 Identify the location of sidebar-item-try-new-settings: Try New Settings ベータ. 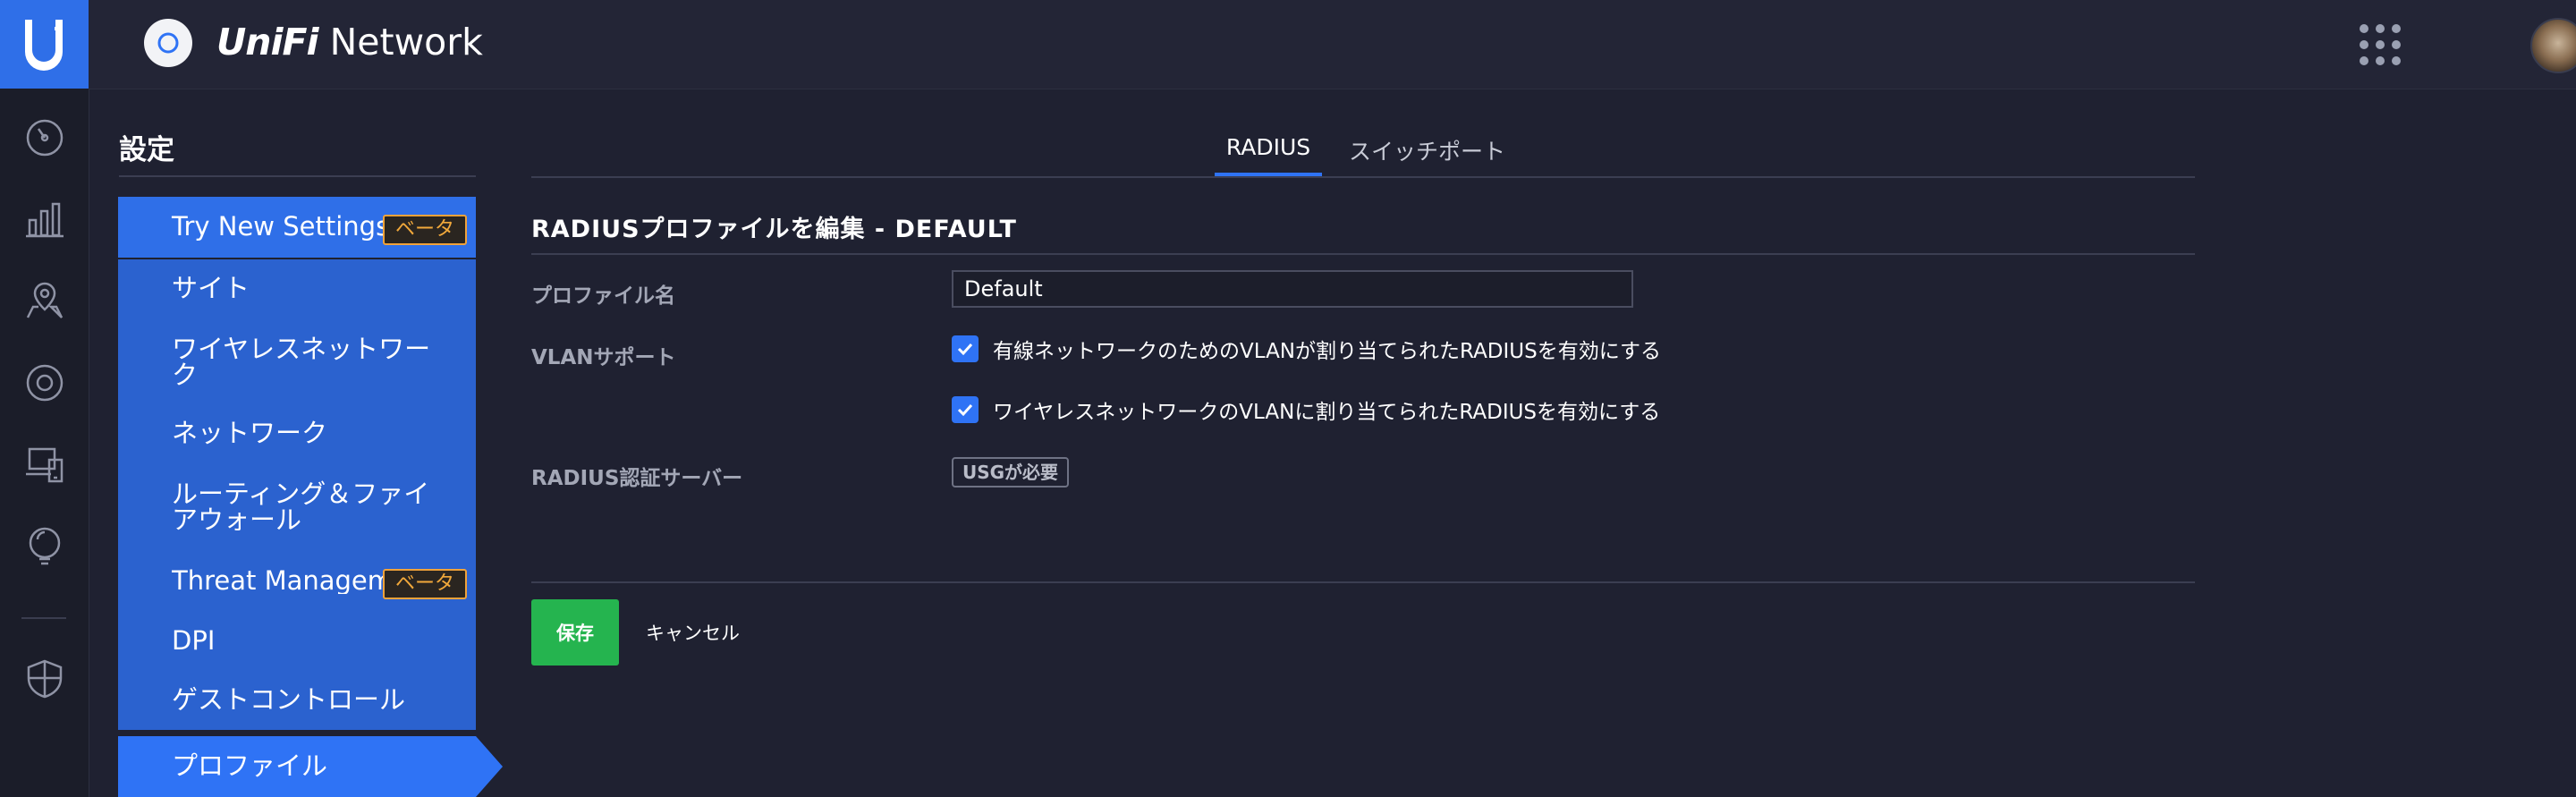
(297, 227).